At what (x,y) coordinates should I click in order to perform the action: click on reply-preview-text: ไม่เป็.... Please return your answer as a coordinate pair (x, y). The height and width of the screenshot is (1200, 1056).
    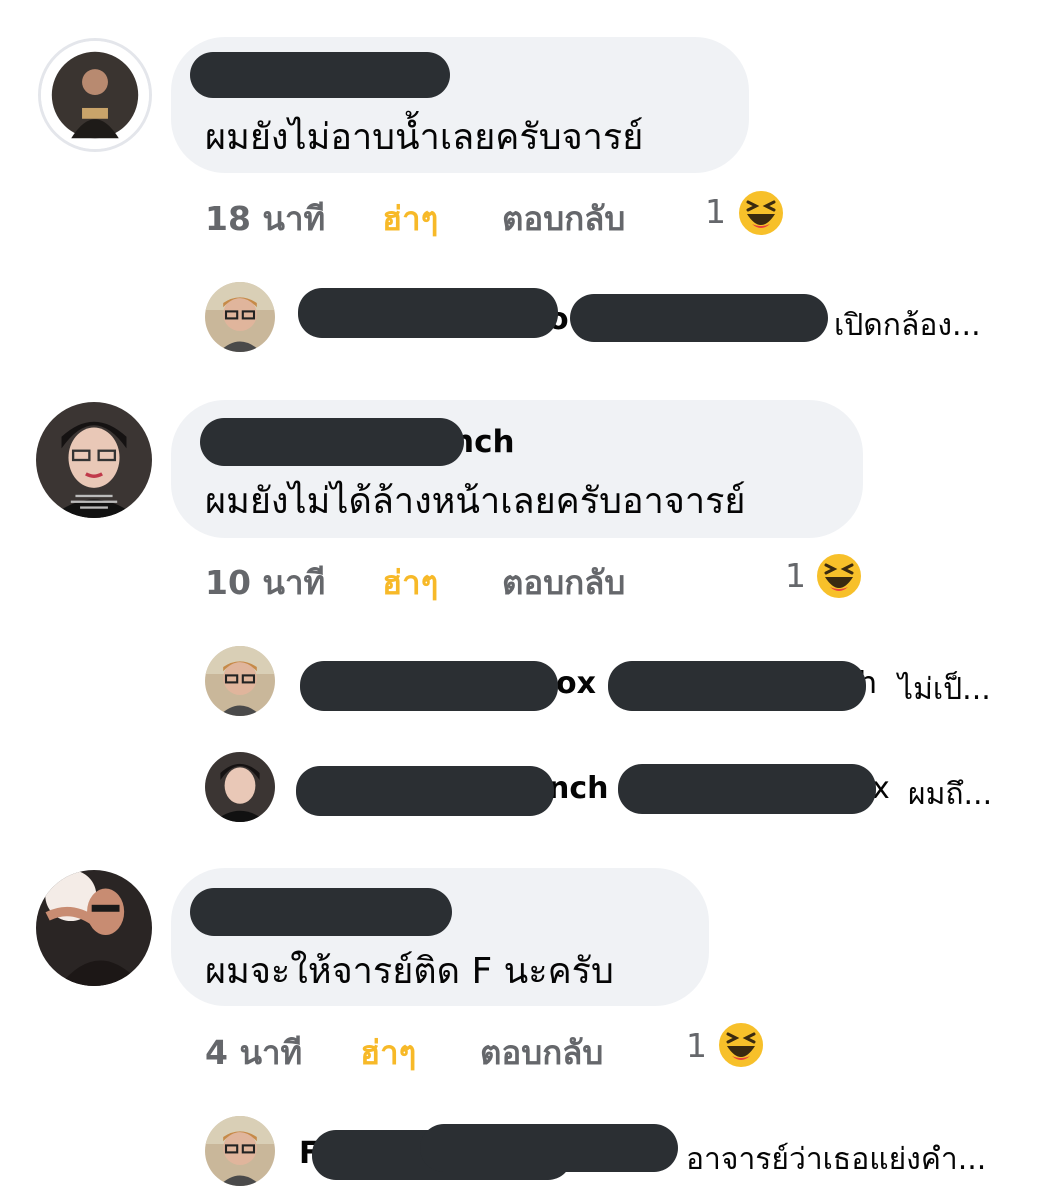
    Looking at the image, I should click on (944, 689).